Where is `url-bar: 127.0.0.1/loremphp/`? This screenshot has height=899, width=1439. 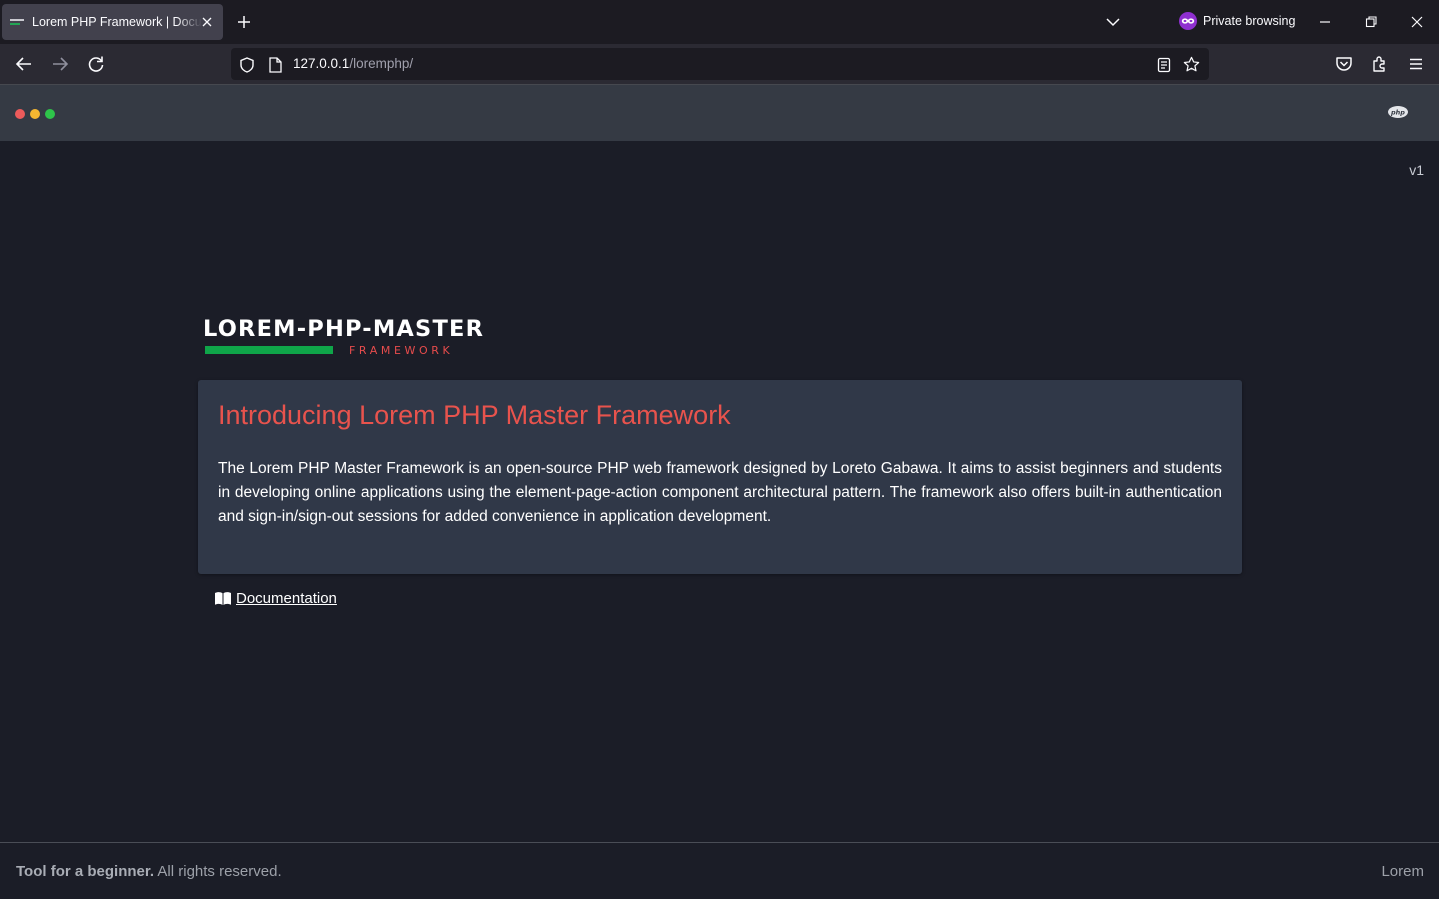
url-bar: 127.0.0.1/loremphp/ is located at coordinates (720, 64).